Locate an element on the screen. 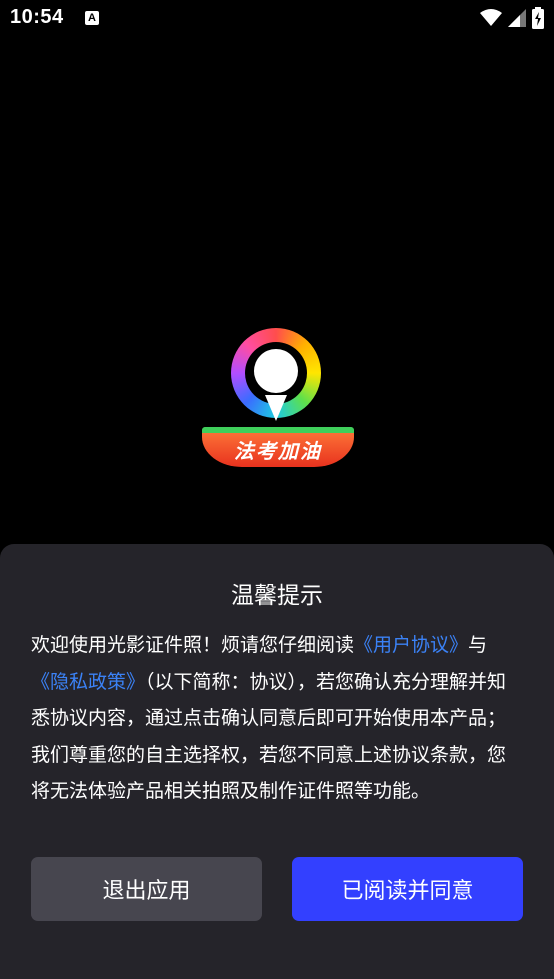 This screenshot has height=979, width=554. status-icons is located at coordinates (512, 18).